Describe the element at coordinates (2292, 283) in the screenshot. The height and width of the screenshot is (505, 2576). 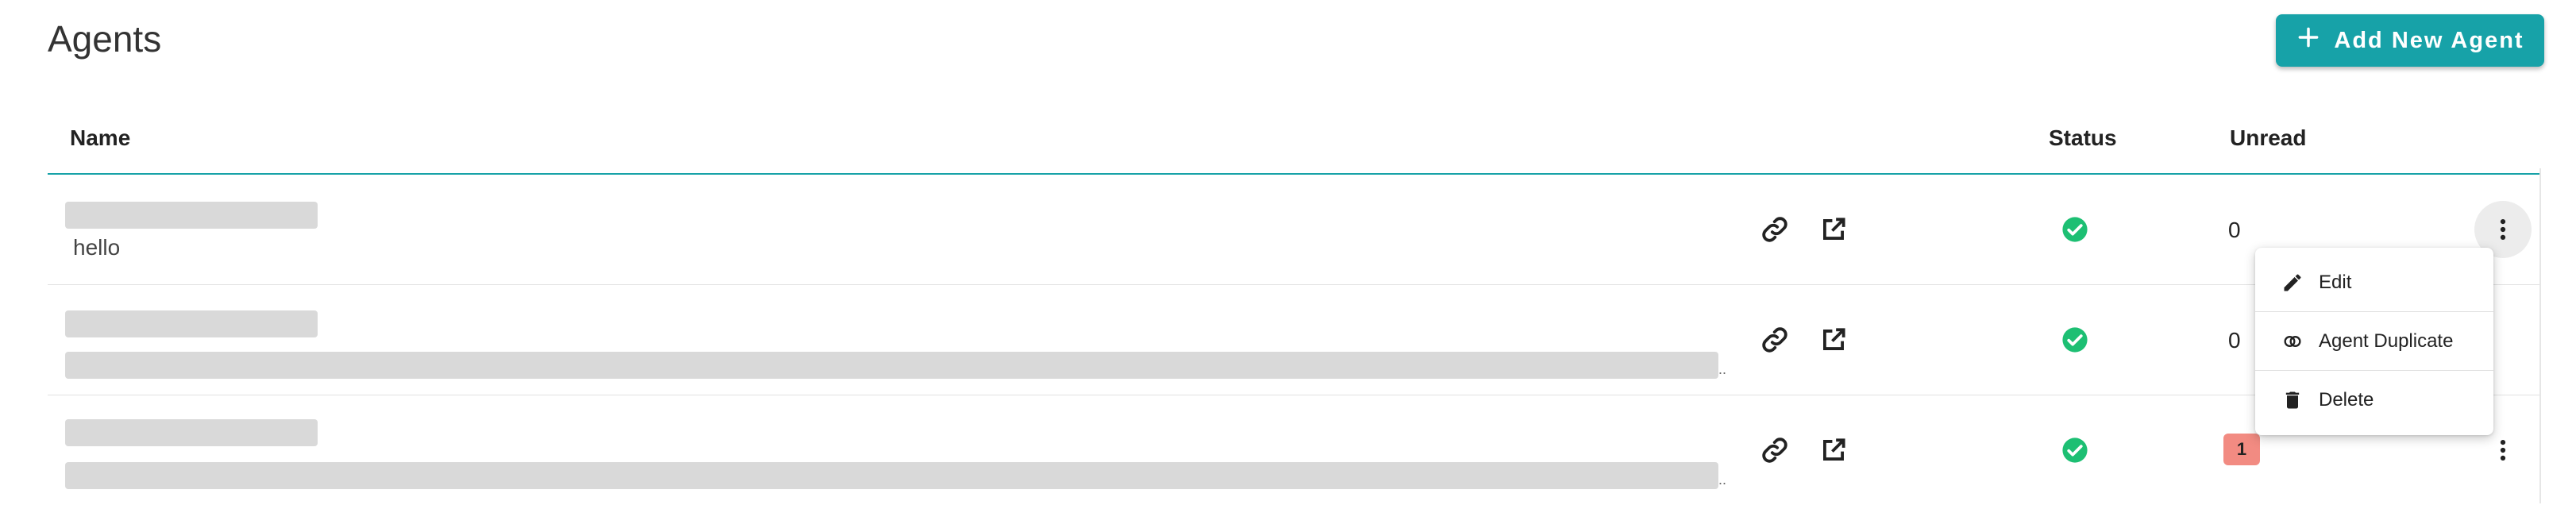
I see `pencil-icon` at that location.